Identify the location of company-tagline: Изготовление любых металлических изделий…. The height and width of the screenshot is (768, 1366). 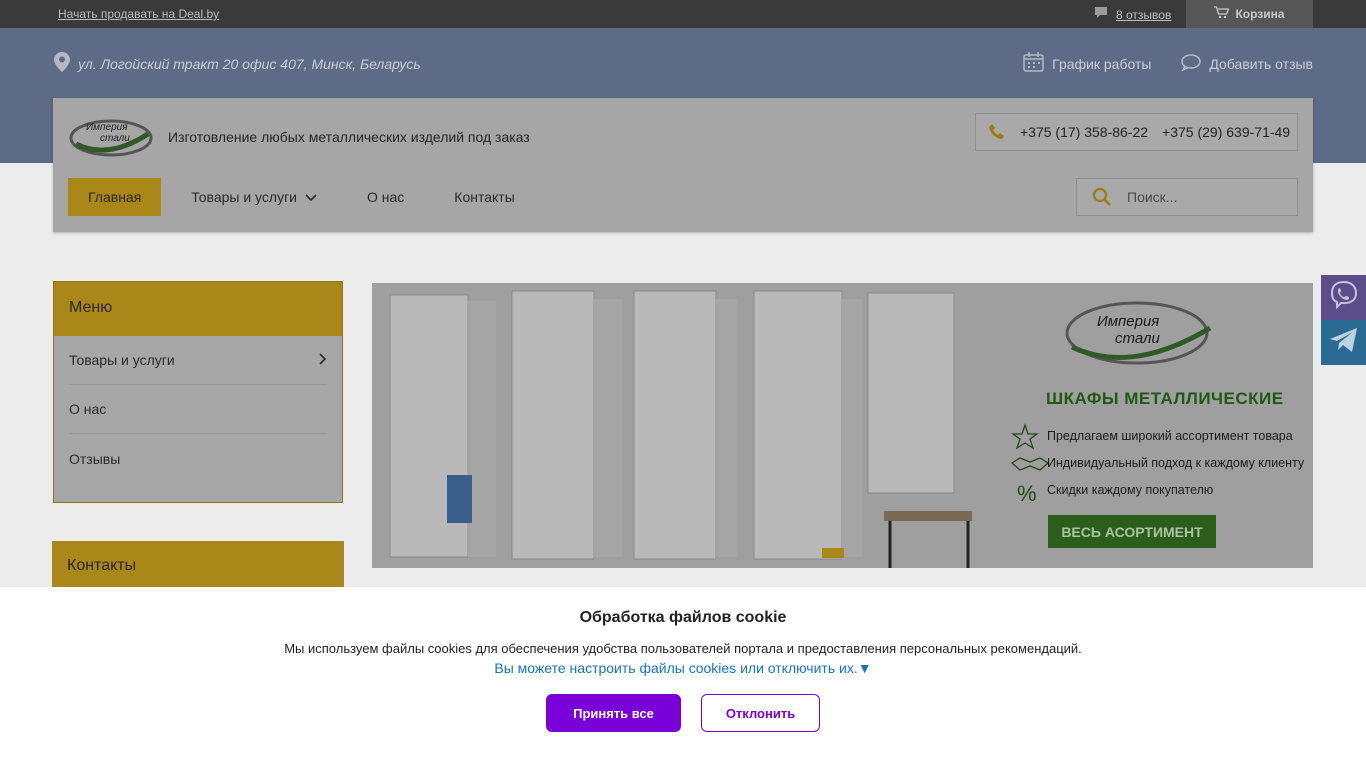
(349, 137).